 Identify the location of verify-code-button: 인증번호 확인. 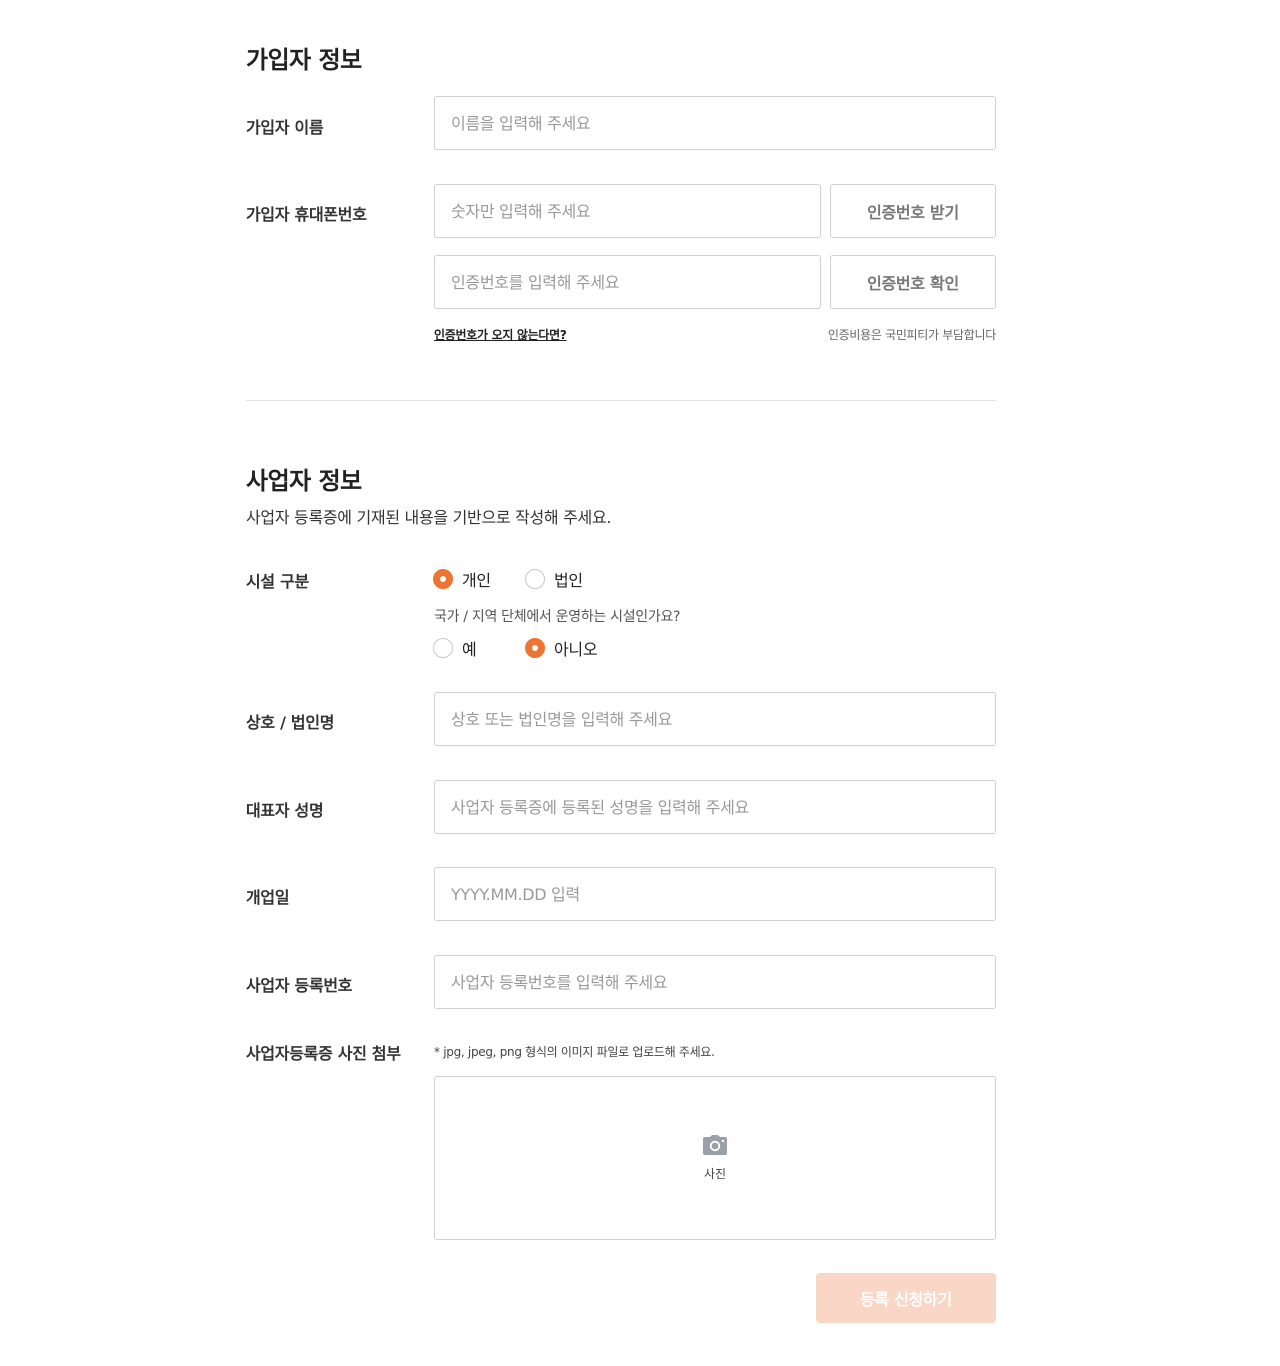
(913, 282).